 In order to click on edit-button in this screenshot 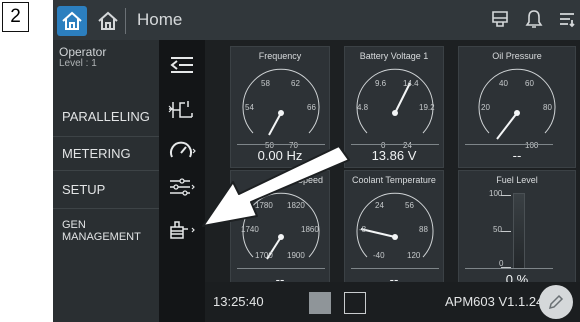, I will do `click(556, 302)`.